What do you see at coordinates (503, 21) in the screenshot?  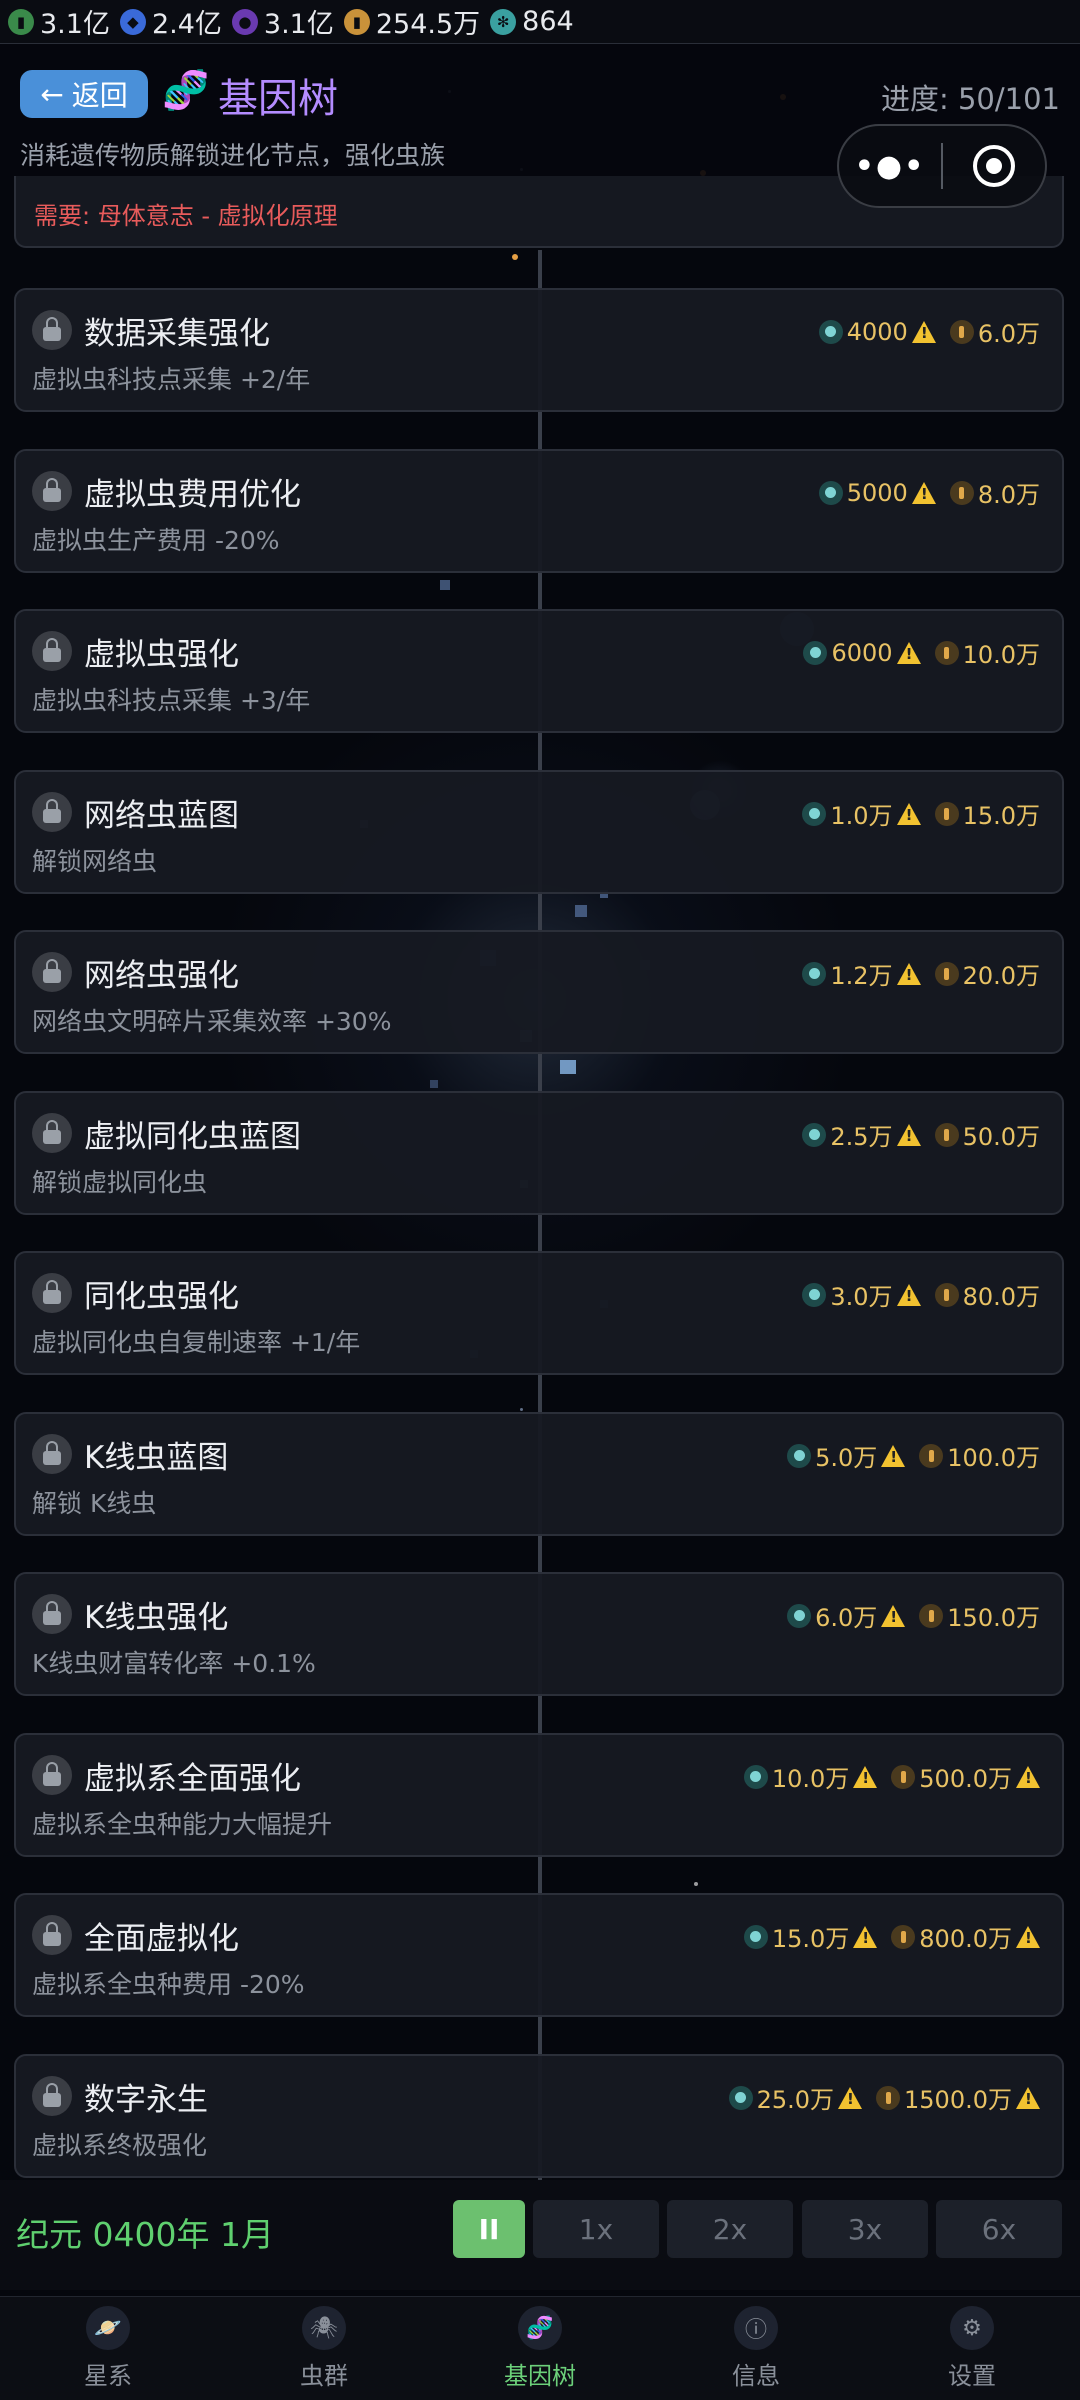 I see `gear-gem-icon: ✻` at bounding box center [503, 21].